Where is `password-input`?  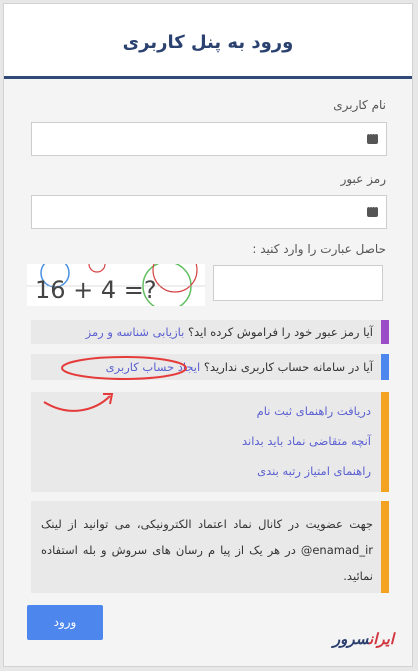 password-input is located at coordinates (209, 212).